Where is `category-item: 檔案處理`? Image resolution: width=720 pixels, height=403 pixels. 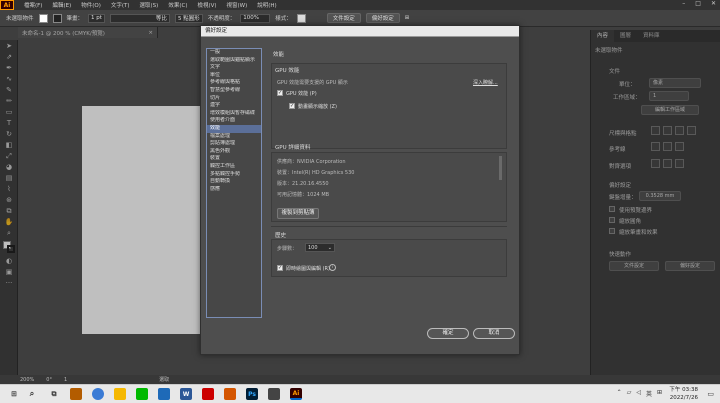
category-item: 檔案處理 is located at coordinates (234, 137).